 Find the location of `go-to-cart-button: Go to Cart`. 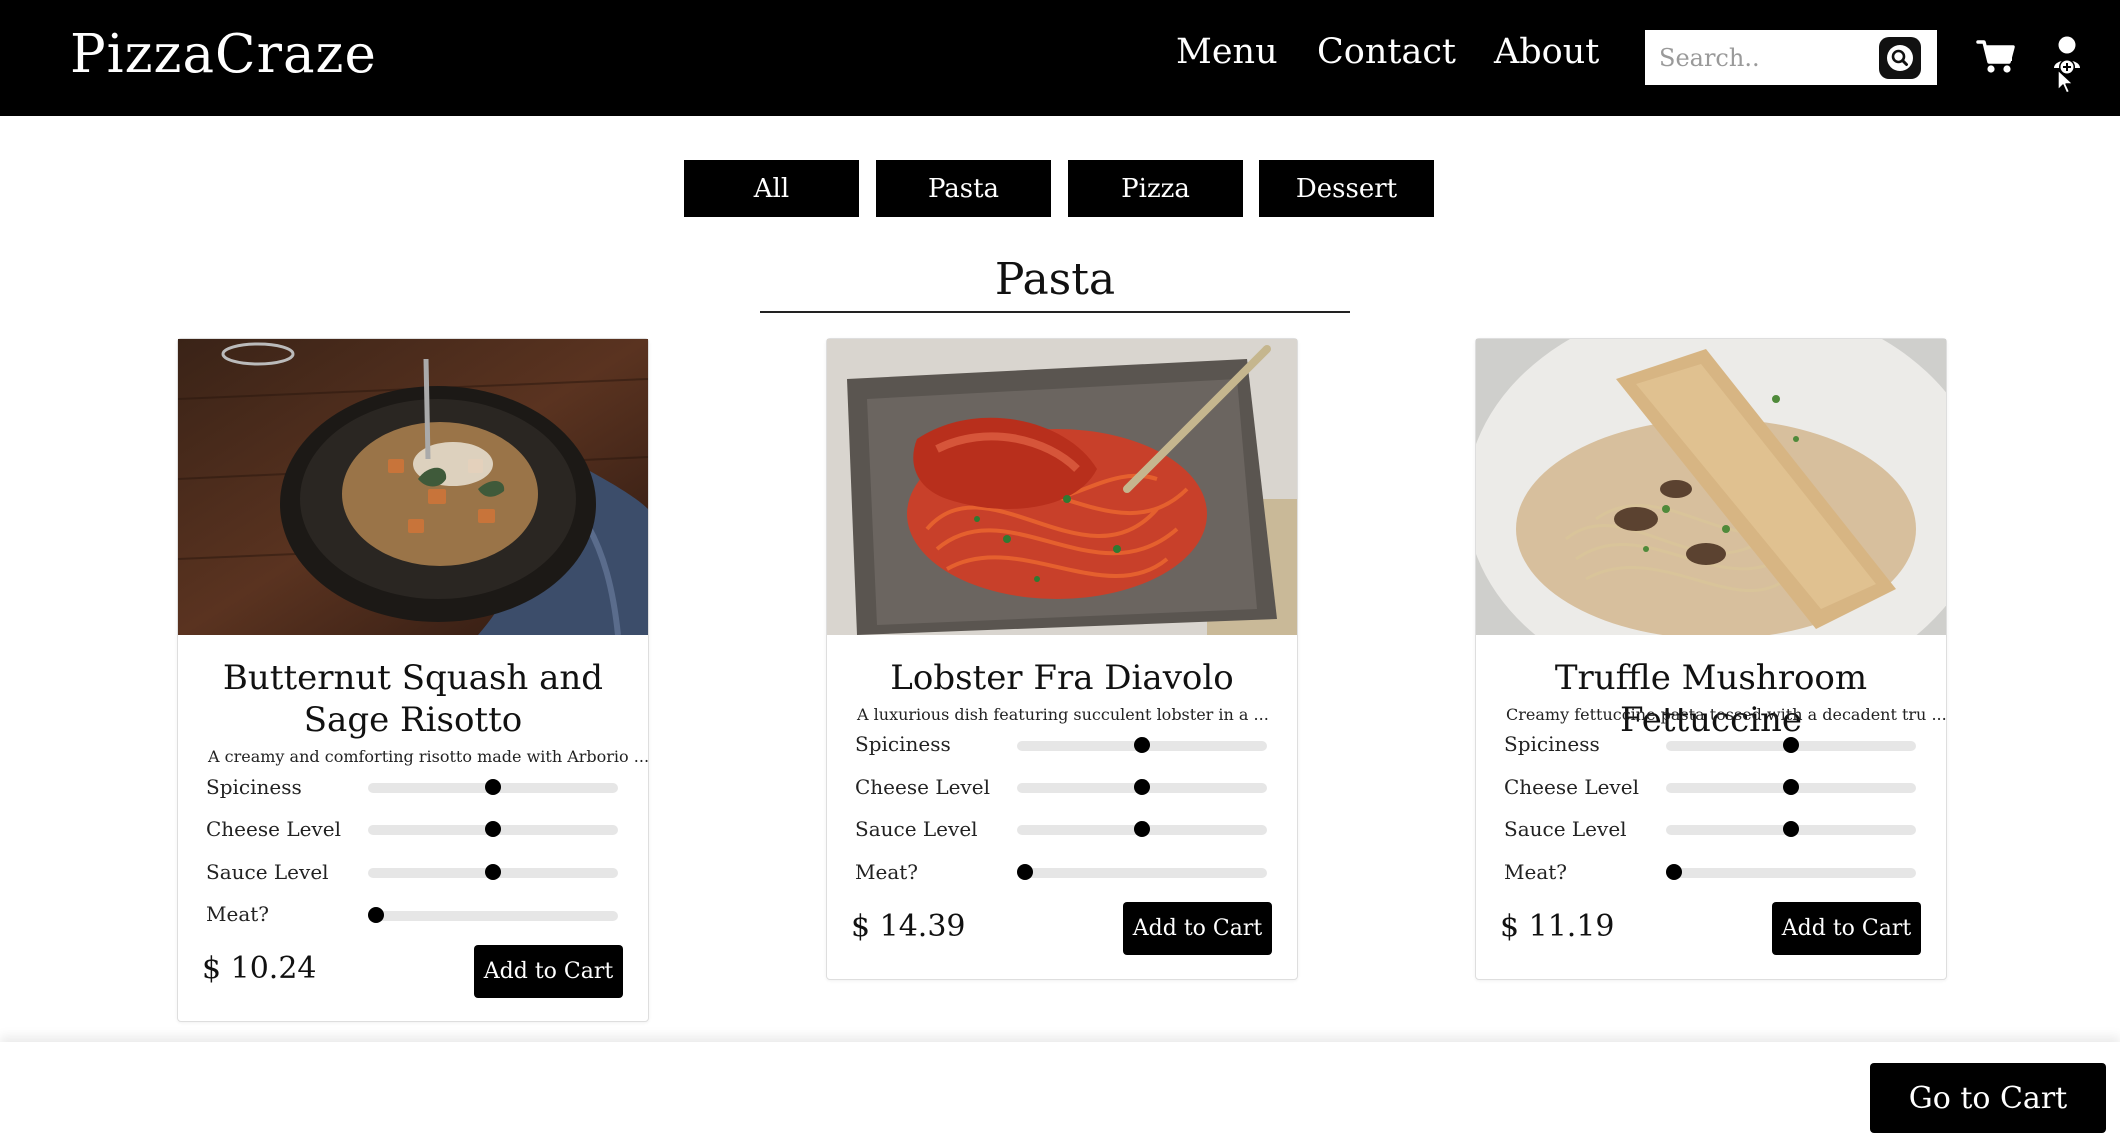

go-to-cart-button: Go to Cart is located at coordinates (1988, 1098).